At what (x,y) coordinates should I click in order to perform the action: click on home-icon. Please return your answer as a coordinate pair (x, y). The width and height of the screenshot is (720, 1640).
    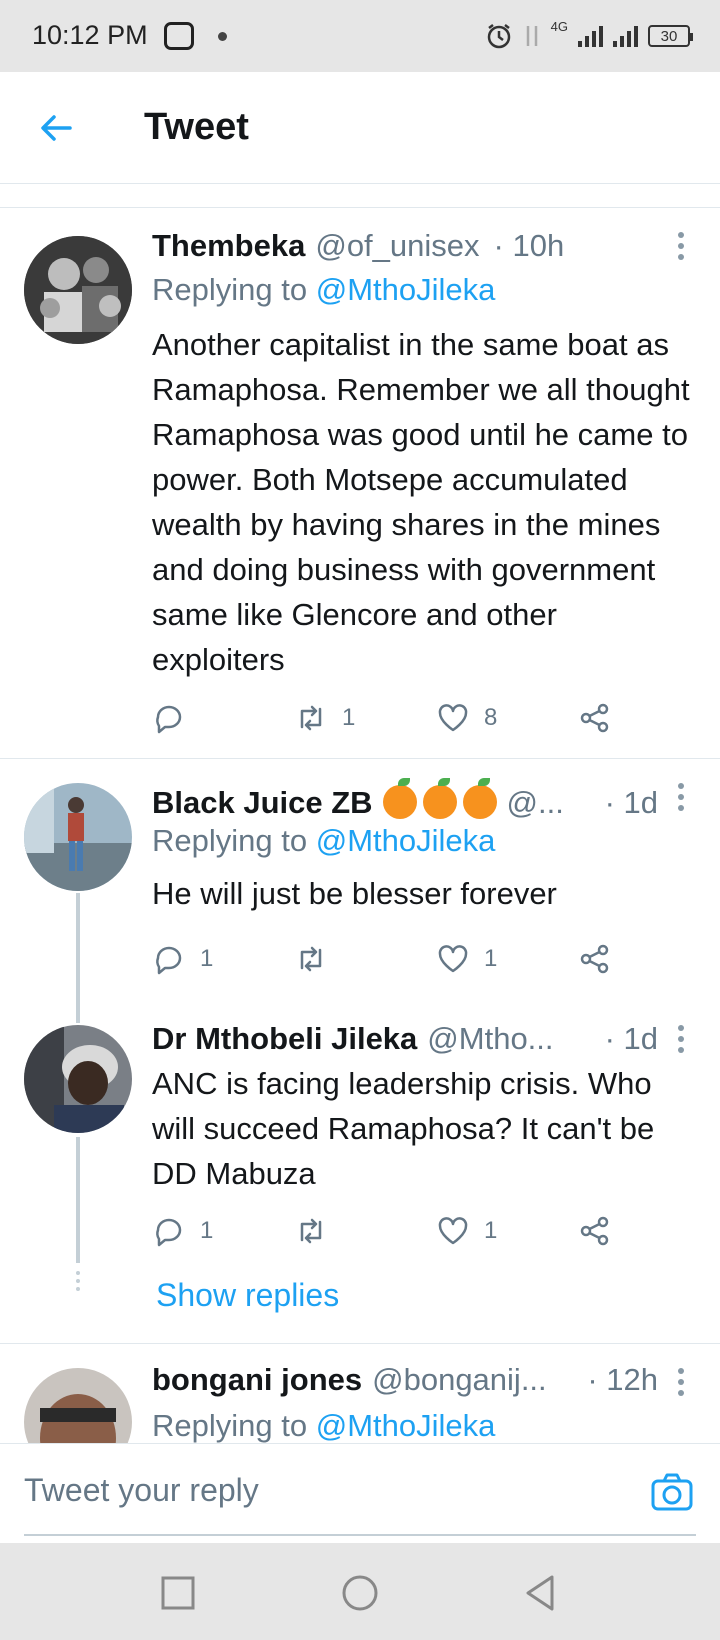
    Looking at the image, I should click on (360, 1593).